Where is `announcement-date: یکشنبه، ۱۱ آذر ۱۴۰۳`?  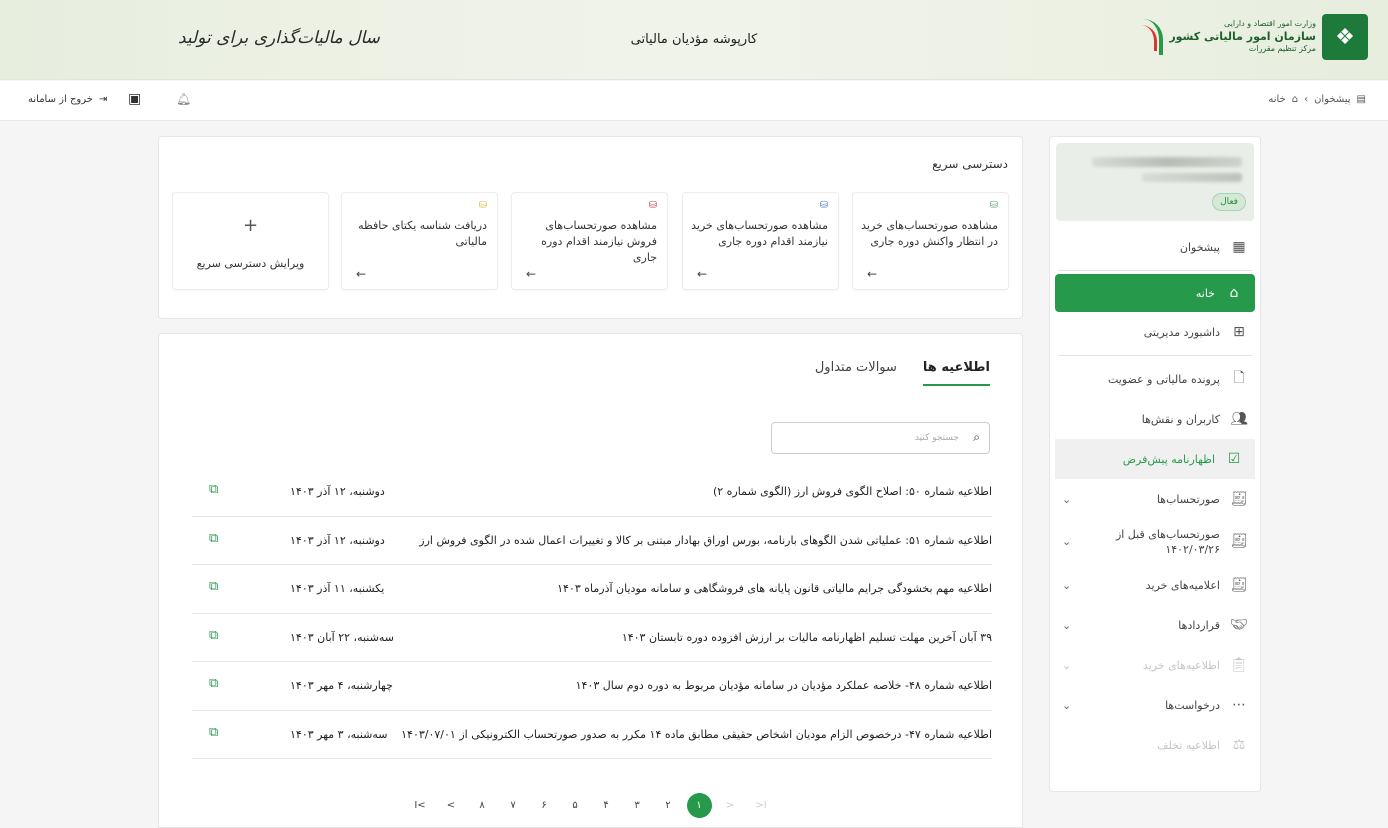 announcement-date: یکشنبه، ۱۱ آذر ۱۴۰۳ is located at coordinates (337, 588).